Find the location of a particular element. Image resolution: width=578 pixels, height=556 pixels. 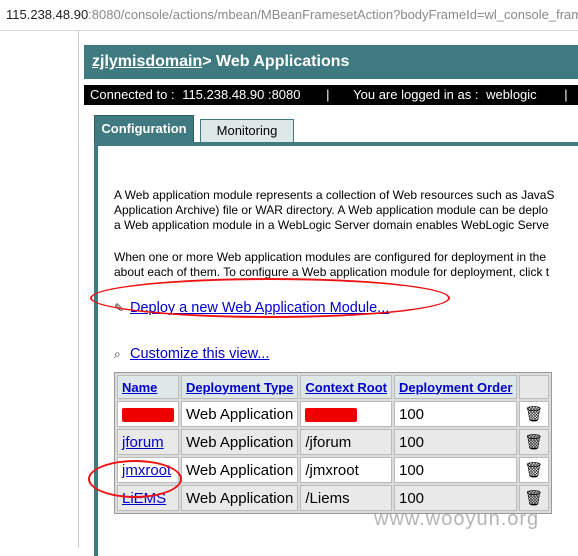

column-header-context-root: Context Root is located at coordinates (346, 387).